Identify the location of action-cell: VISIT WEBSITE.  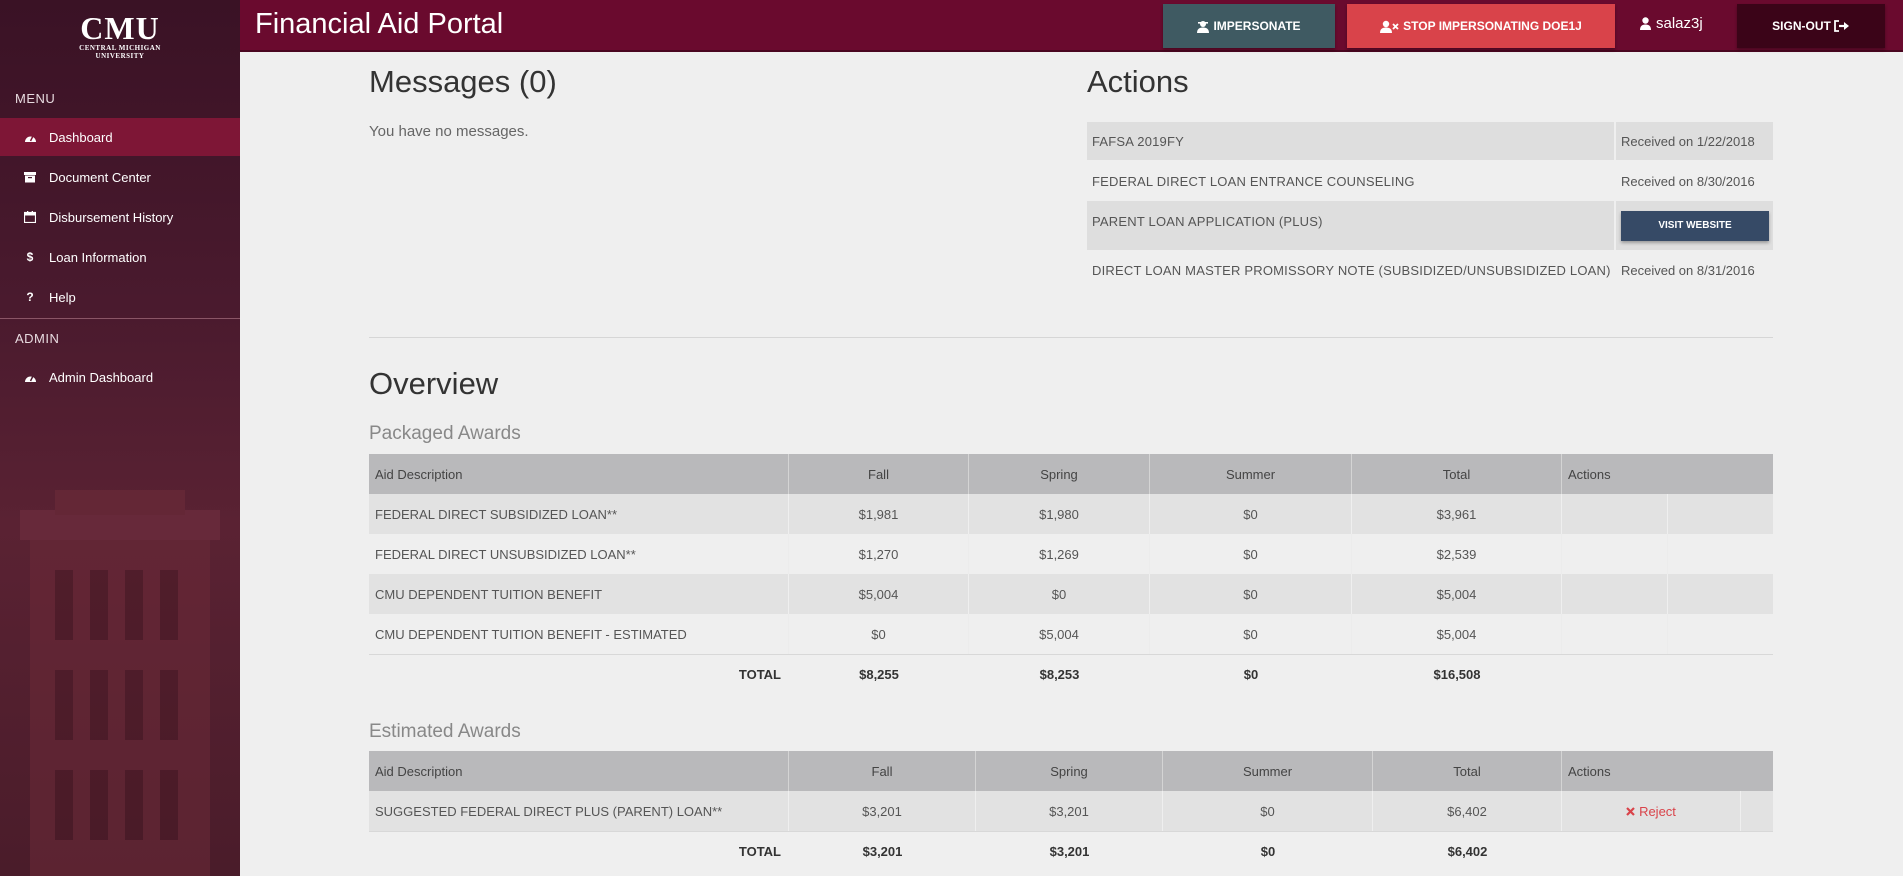
(1694, 225).